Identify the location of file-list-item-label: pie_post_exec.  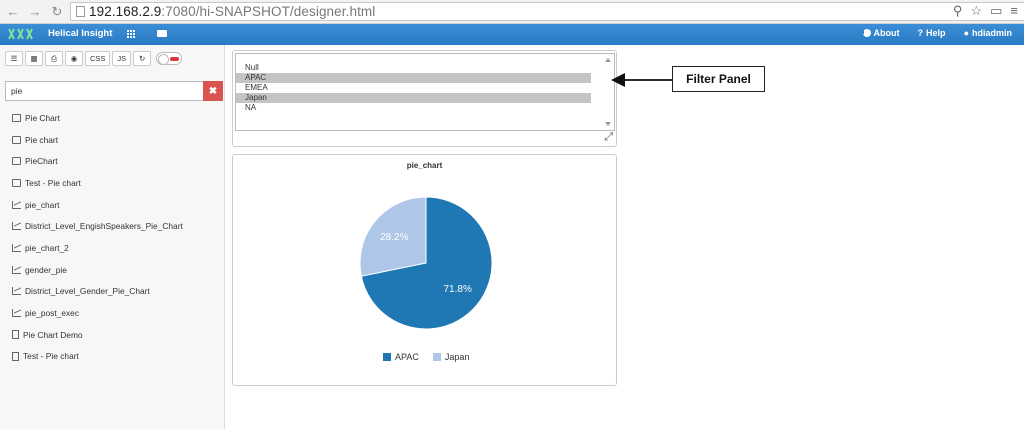
(52, 313).